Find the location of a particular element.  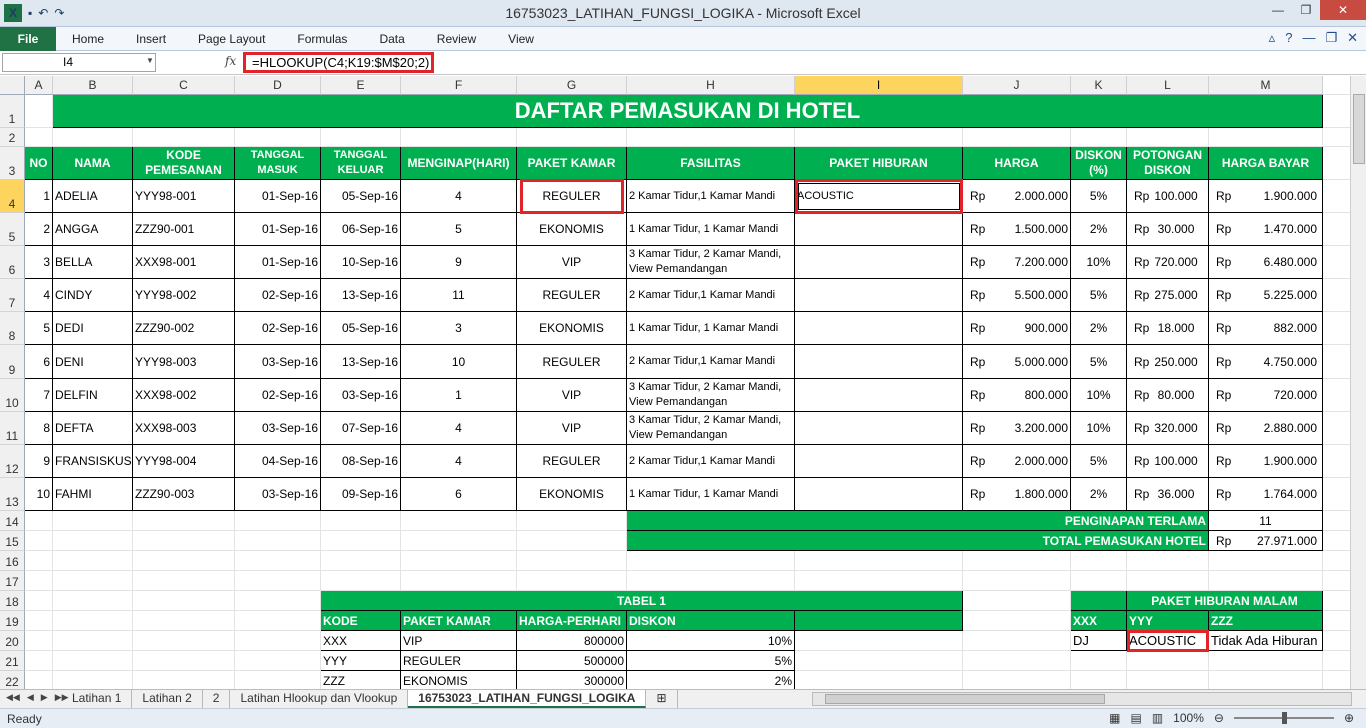

zoom-out-icon: ⊖ is located at coordinates (1219, 718).